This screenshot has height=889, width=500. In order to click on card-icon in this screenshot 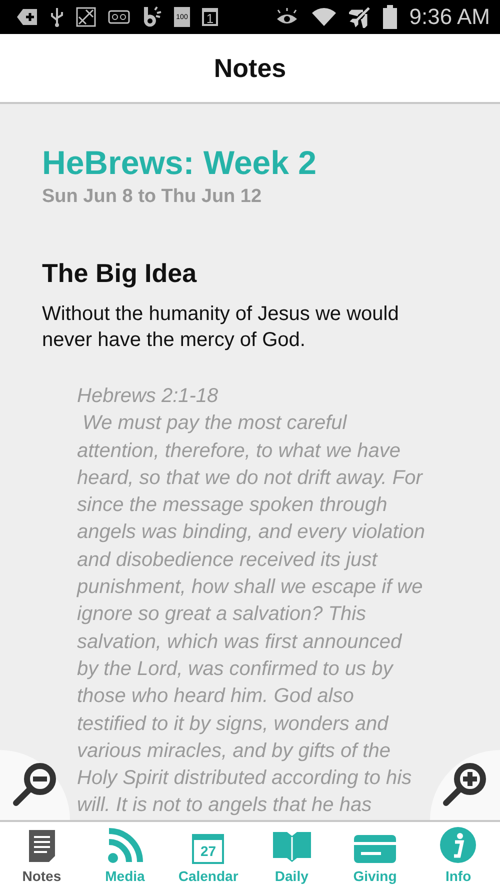, I will do `click(374, 849)`.